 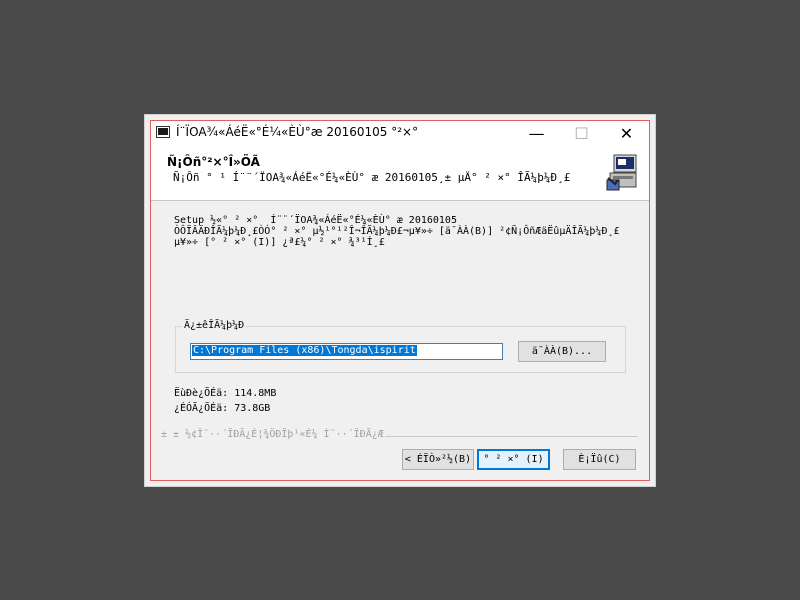 I want to click on description-line-3: µ¥»÷ [° ² ×° (I)] ¿ª£¼° ² ×° ¾³¹Í¸£, so click(x=279, y=242).